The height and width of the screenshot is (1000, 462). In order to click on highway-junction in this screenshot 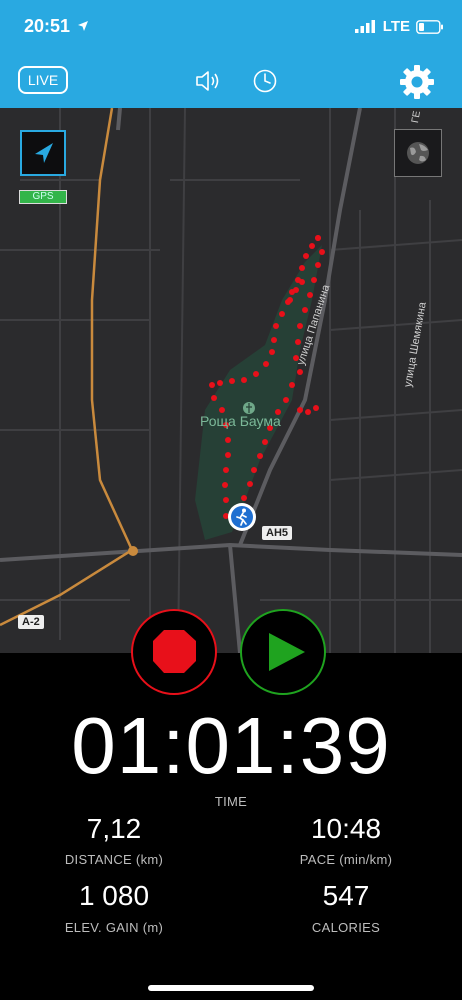, I will do `click(133, 551)`.